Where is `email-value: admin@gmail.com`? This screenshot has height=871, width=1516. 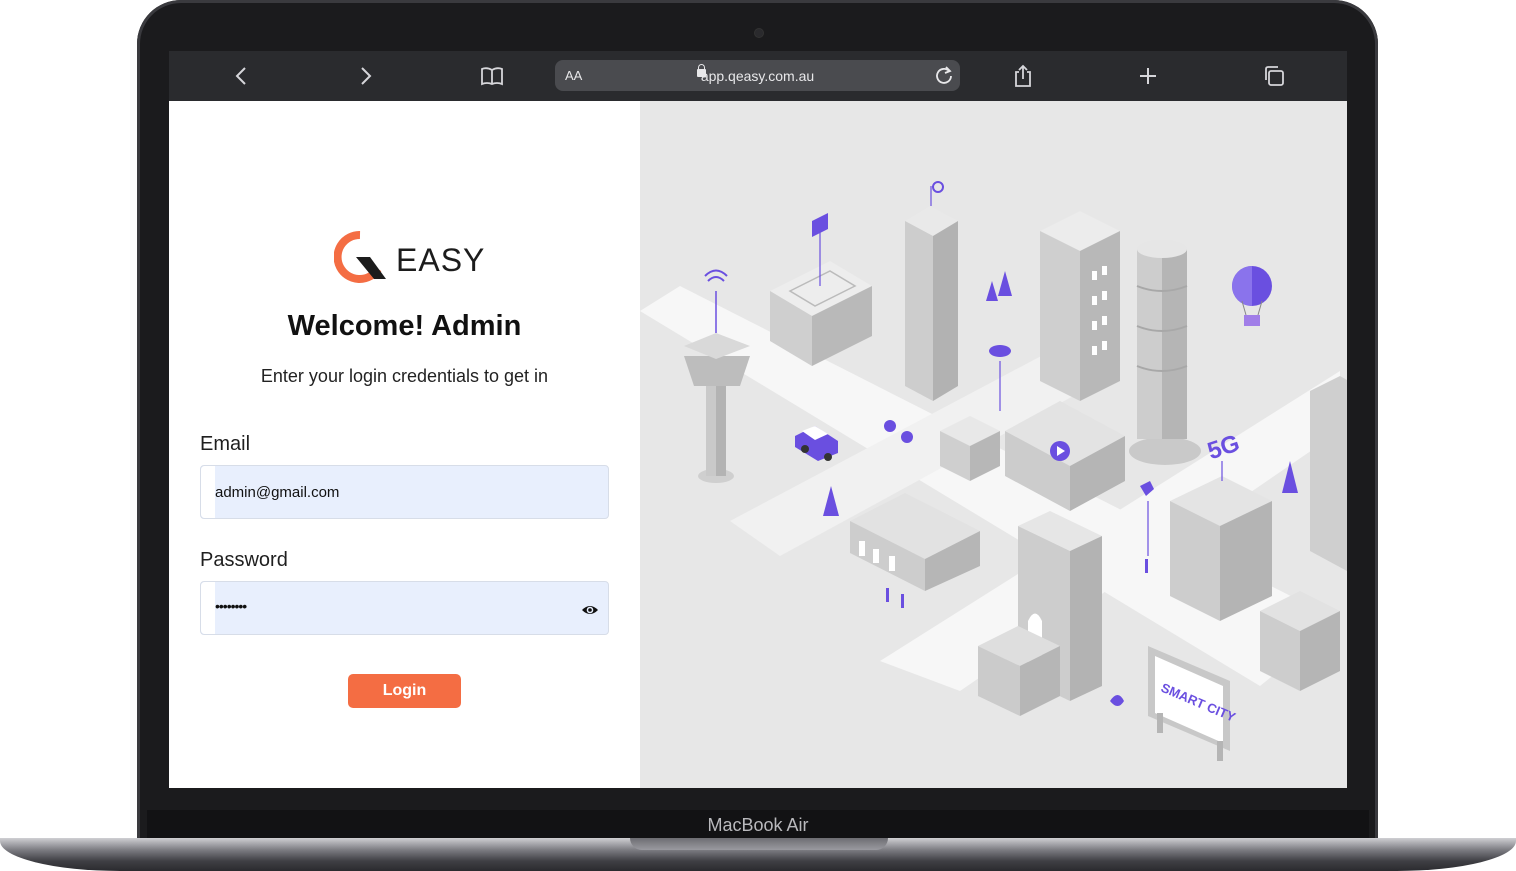 email-value: admin@gmail.com is located at coordinates (277, 492).